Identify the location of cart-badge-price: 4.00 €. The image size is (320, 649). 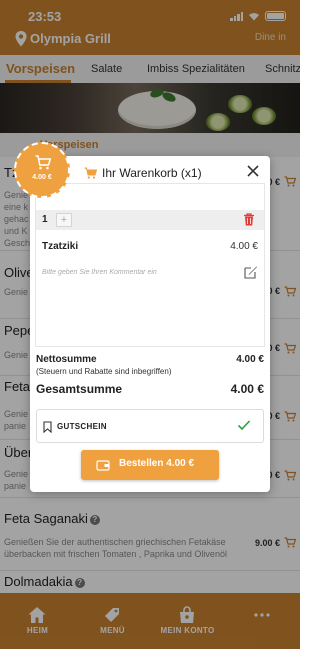
(42, 177).